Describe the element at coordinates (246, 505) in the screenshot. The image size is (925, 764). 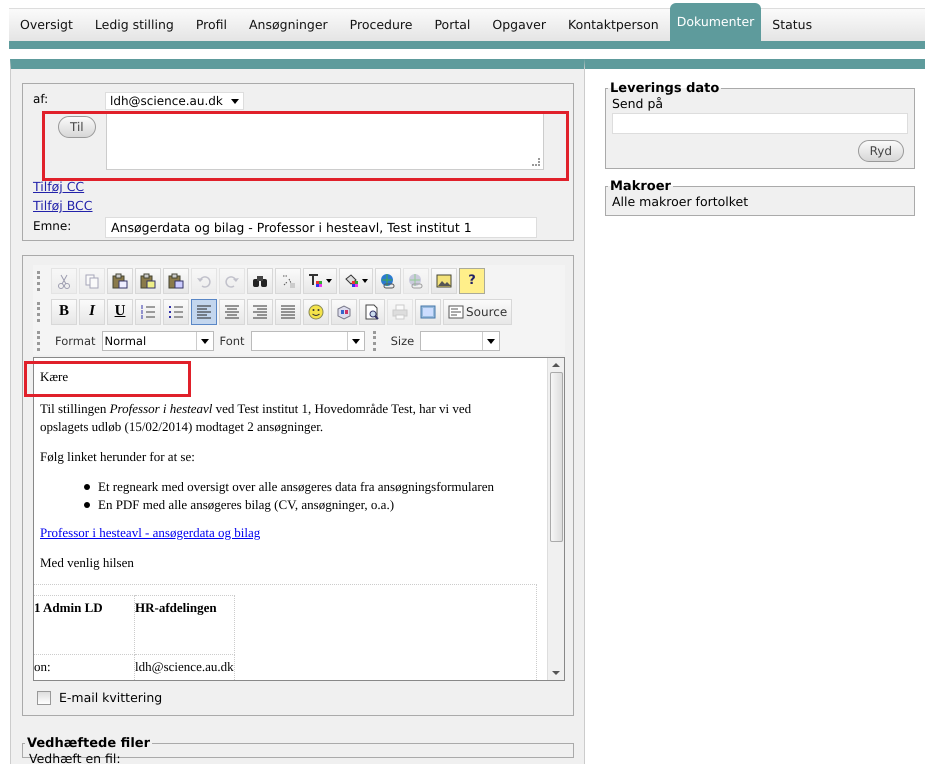
I see `list-item: En PDF med alle ansøgeres bilag (CV, ansøgninger, o.a.)` at that location.